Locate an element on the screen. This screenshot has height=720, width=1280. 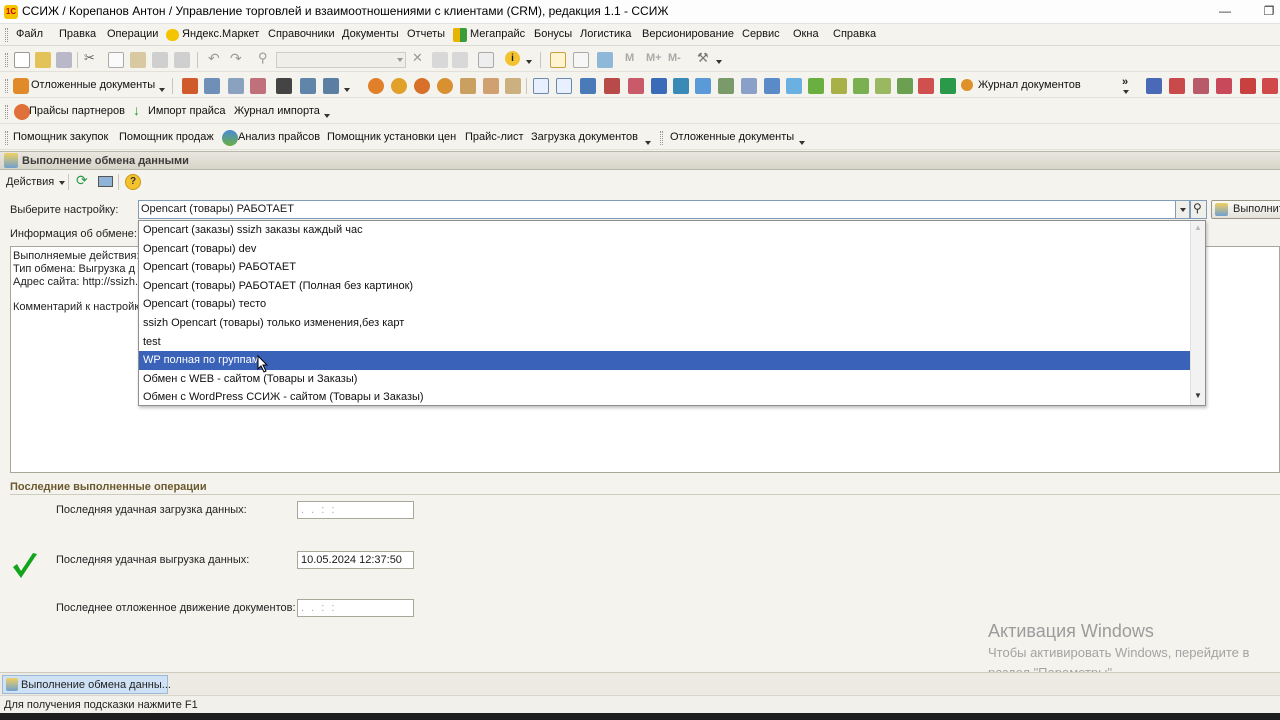
info-icon: i is located at coordinates (512, 58).